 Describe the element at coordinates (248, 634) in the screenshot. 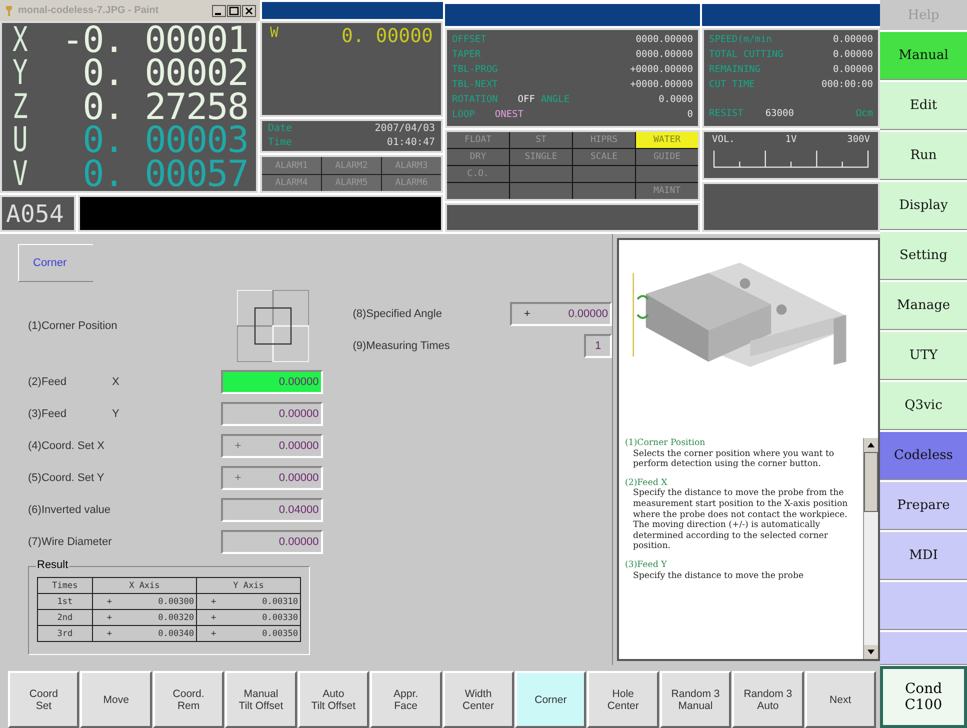

I see `table-cell: + 0.00350` at that location.